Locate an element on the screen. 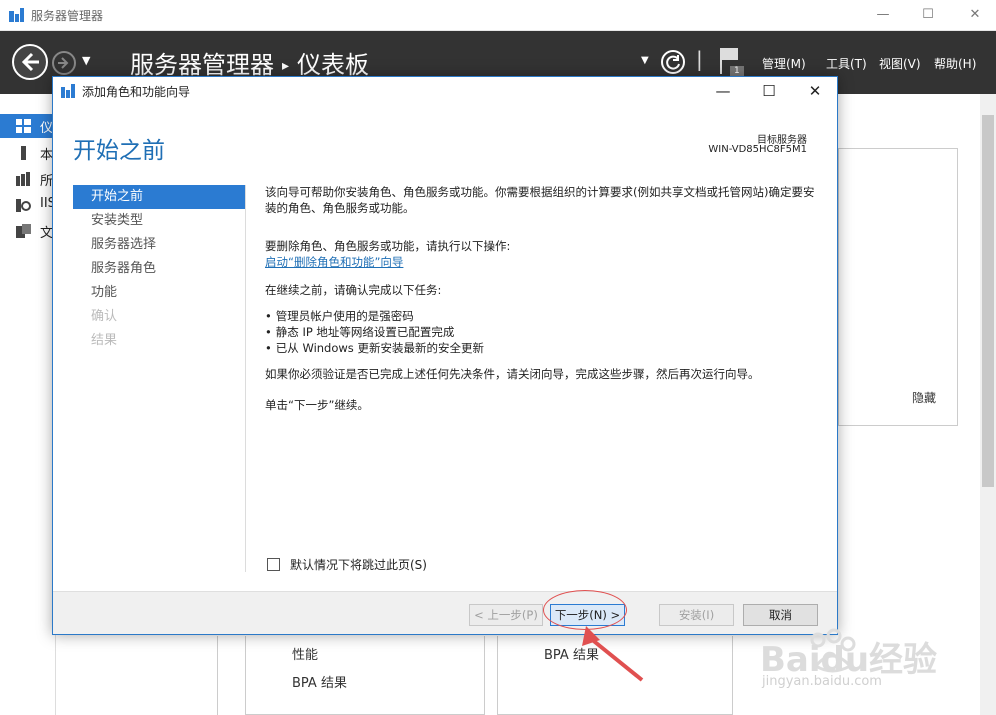 This screenshot has width=996, height=715. window-title: 服务器管理器 is located at coordinates (67, 16).